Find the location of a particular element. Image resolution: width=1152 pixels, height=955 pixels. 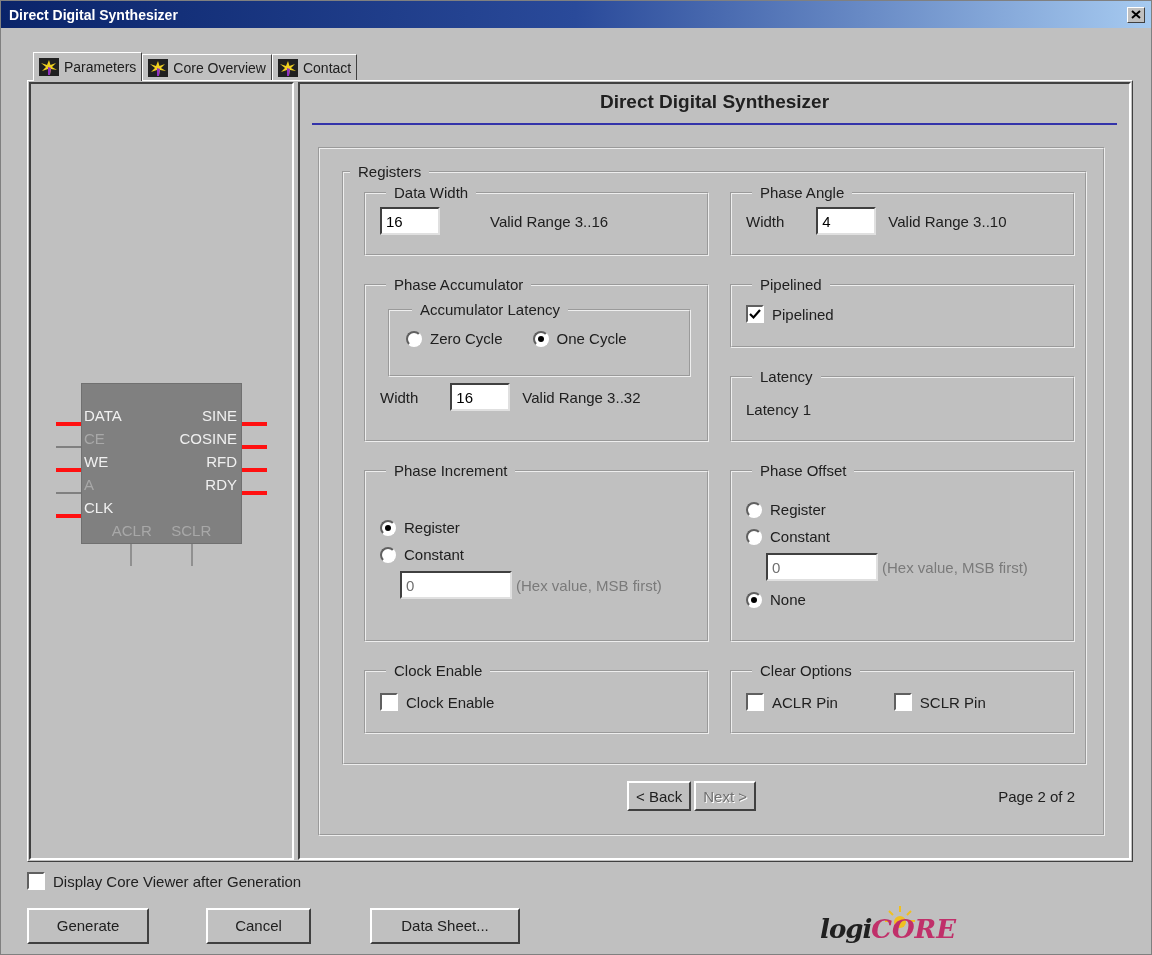

pin-label: DATA is located at coordinates (103, 415).